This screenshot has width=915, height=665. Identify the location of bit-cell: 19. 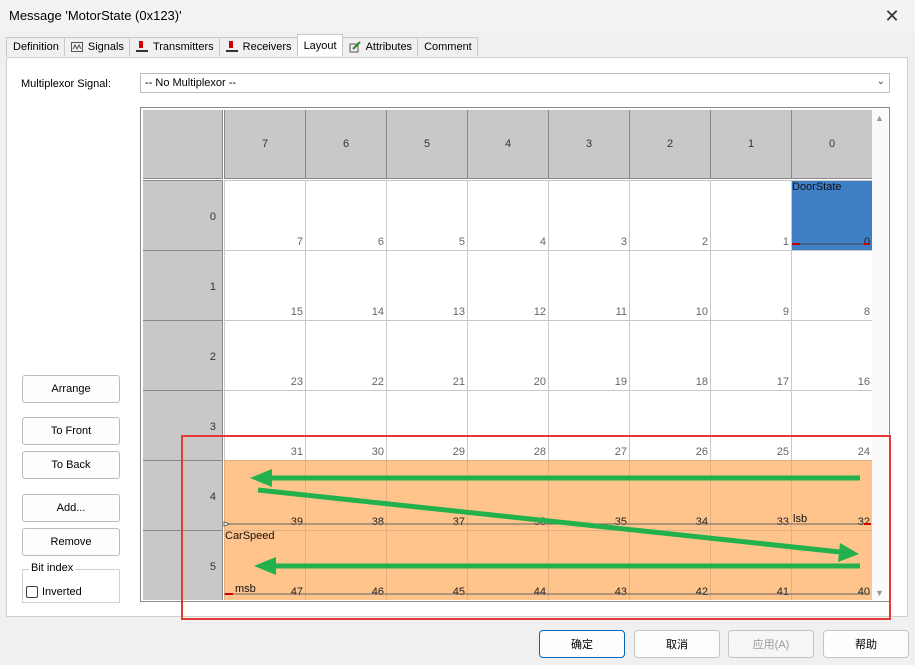
(588, 355).